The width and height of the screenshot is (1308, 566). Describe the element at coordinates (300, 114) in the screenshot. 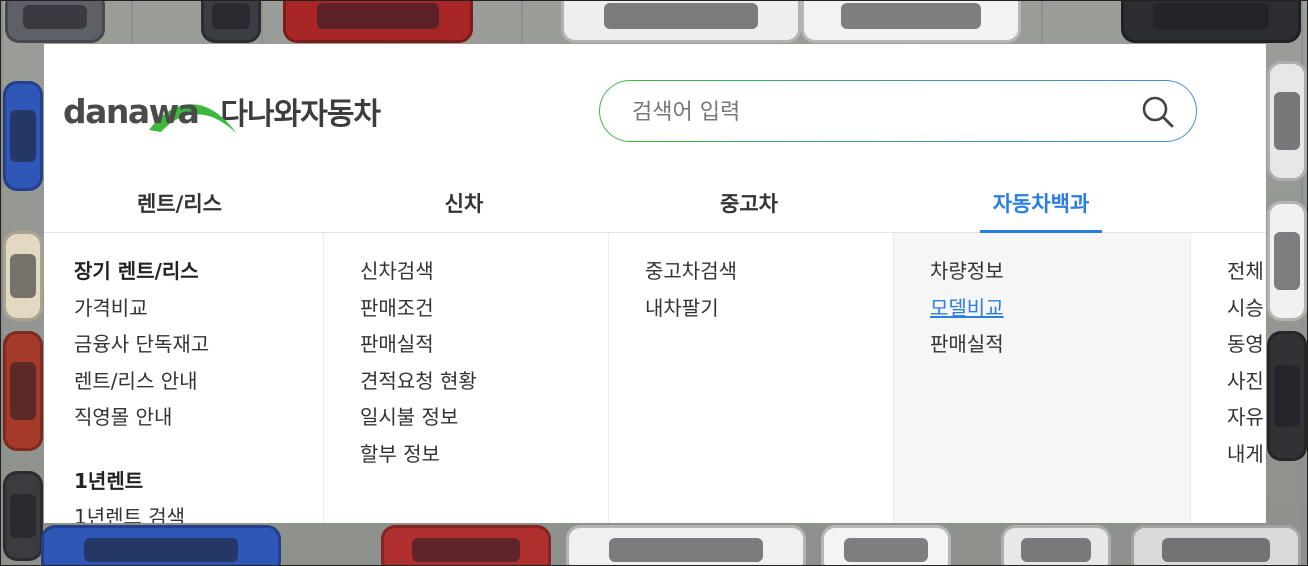

I see `service-name: 다나와자동차` at that location.